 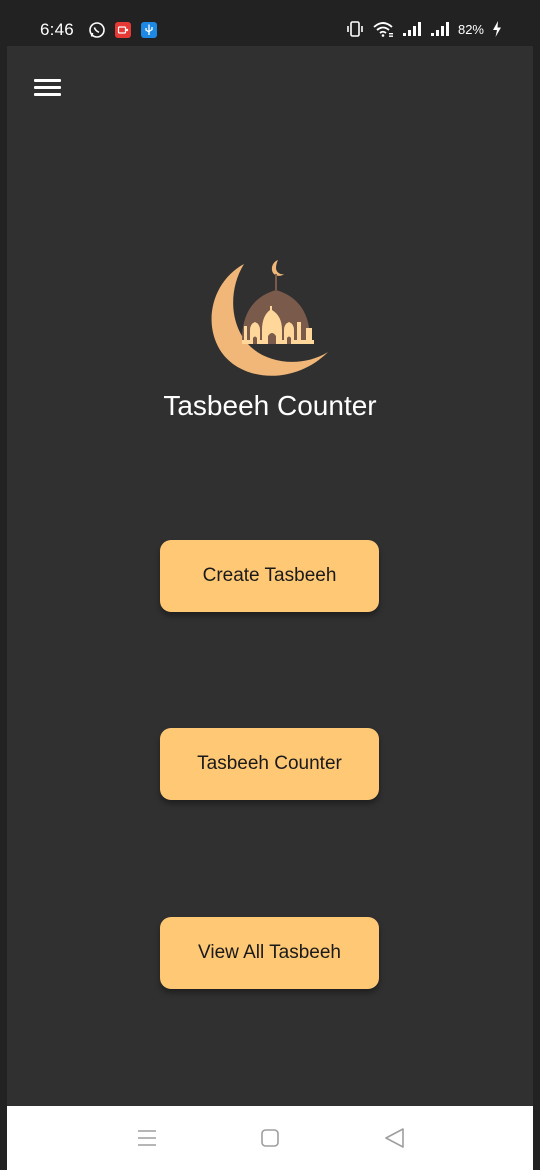 What do you see at coordinates (147, 1138) in the screenshot?
I see `recent-apps-icon` at bounding box center [147, 1138].